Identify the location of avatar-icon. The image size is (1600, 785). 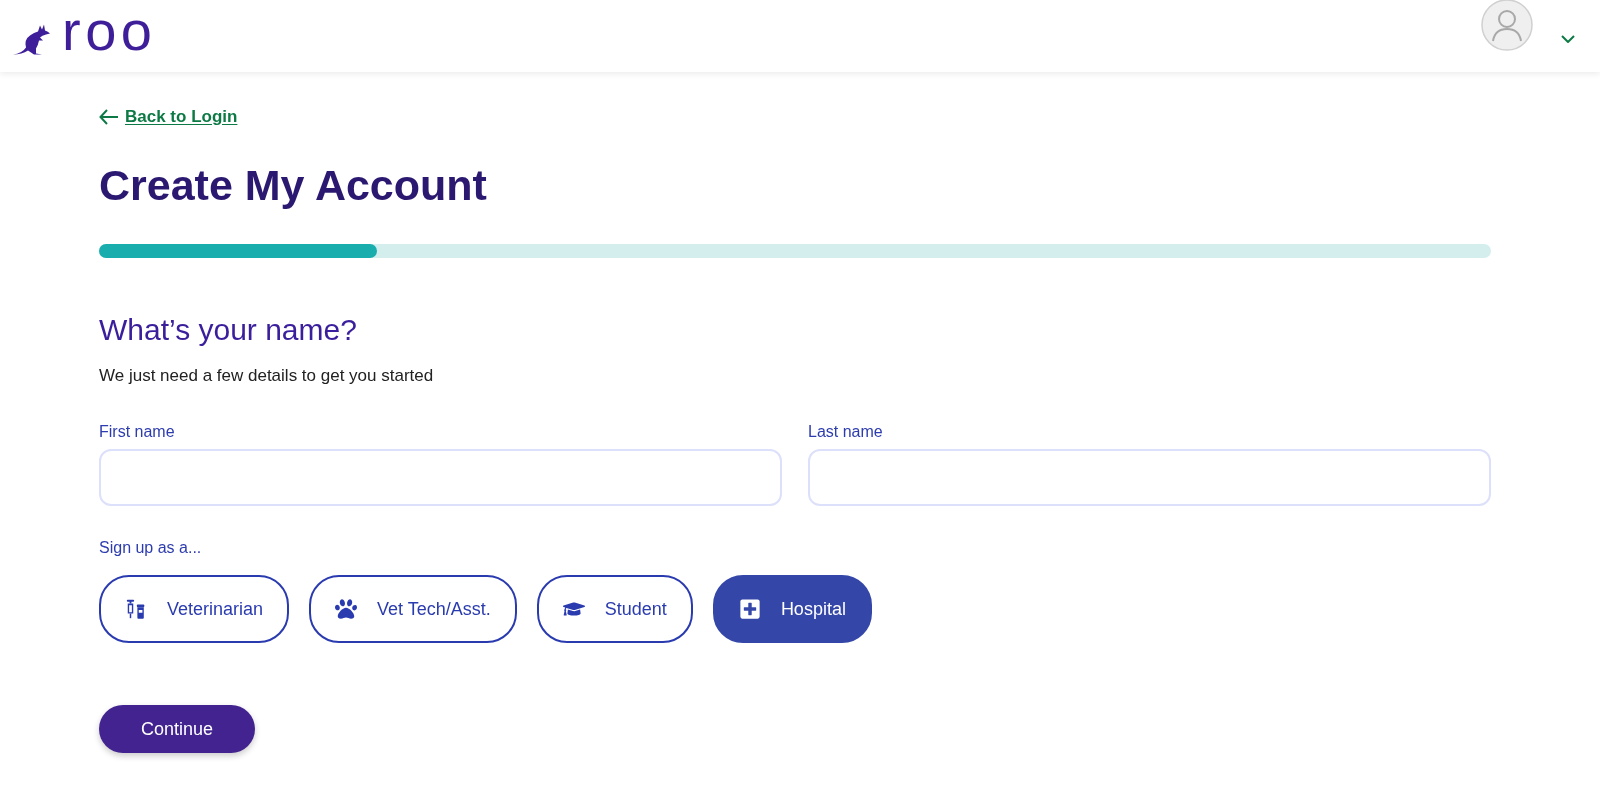
(1507, 25).